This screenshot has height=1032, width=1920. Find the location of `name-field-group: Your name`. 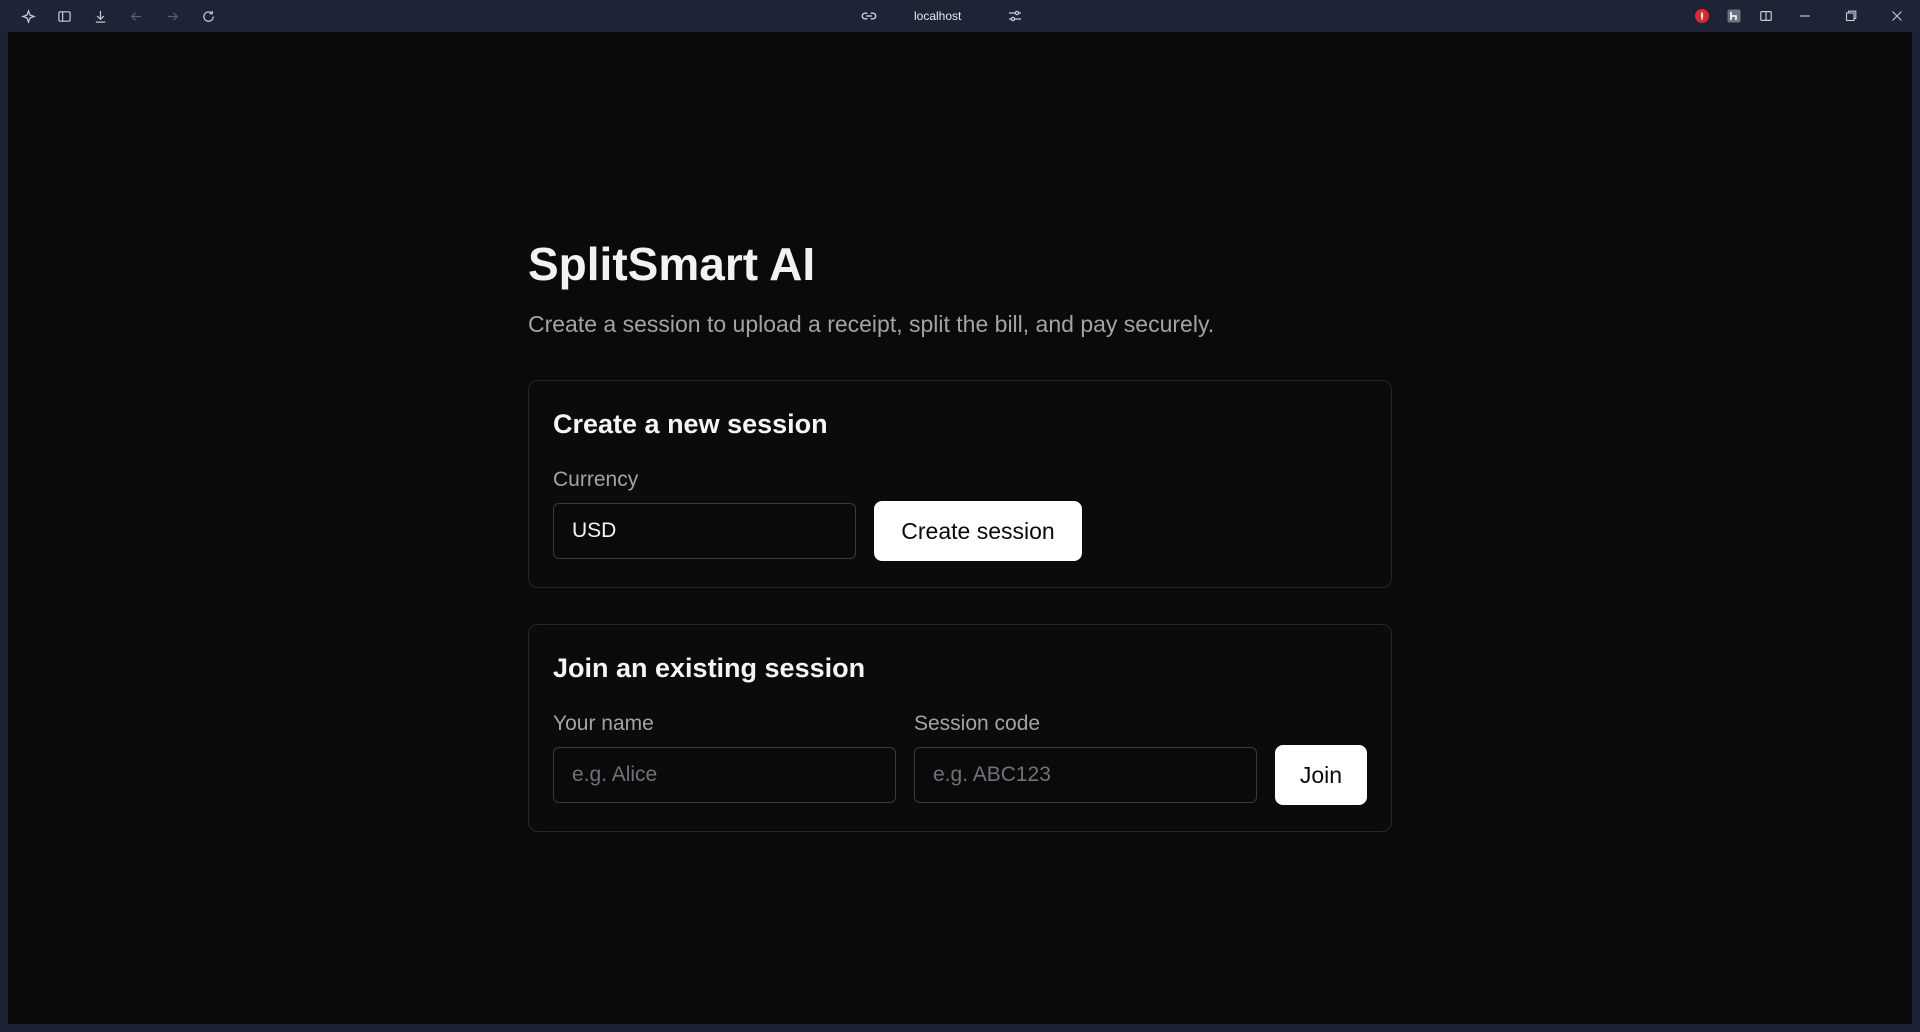

name-field-group: Your name is located at coordinates (724, 757).